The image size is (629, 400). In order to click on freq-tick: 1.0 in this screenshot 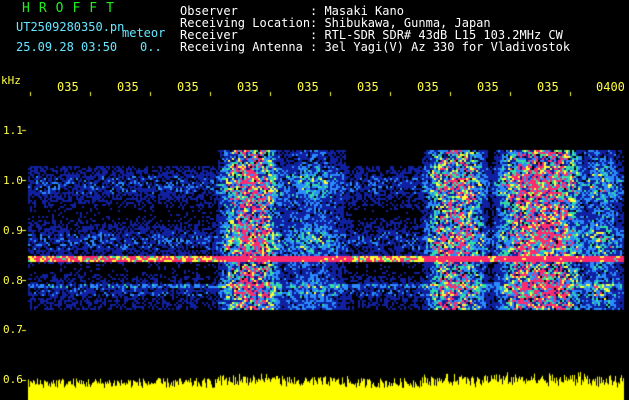, I will do `click(13, 180)`.